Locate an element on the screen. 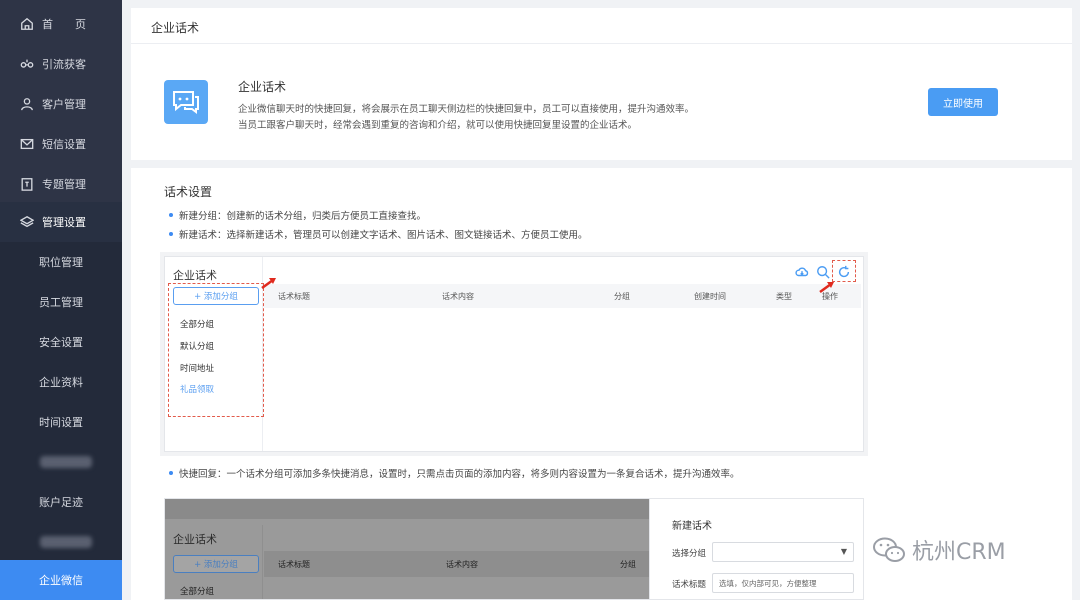 This screenshot has height=600, width=1080. sidebar-subitem-time: 时间设置 is located at coordinates (61, 422).